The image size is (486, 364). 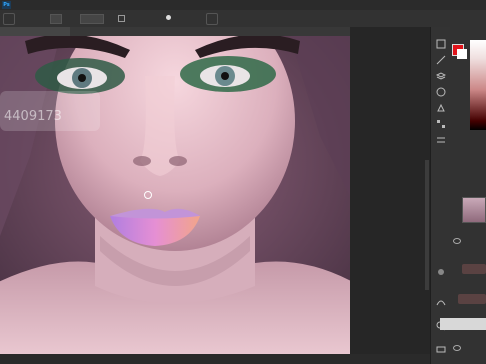 What do you see at coordinates (441, 60) in the screenshot?
I see `brush-settings-icon` at bounding box center [441, 60].